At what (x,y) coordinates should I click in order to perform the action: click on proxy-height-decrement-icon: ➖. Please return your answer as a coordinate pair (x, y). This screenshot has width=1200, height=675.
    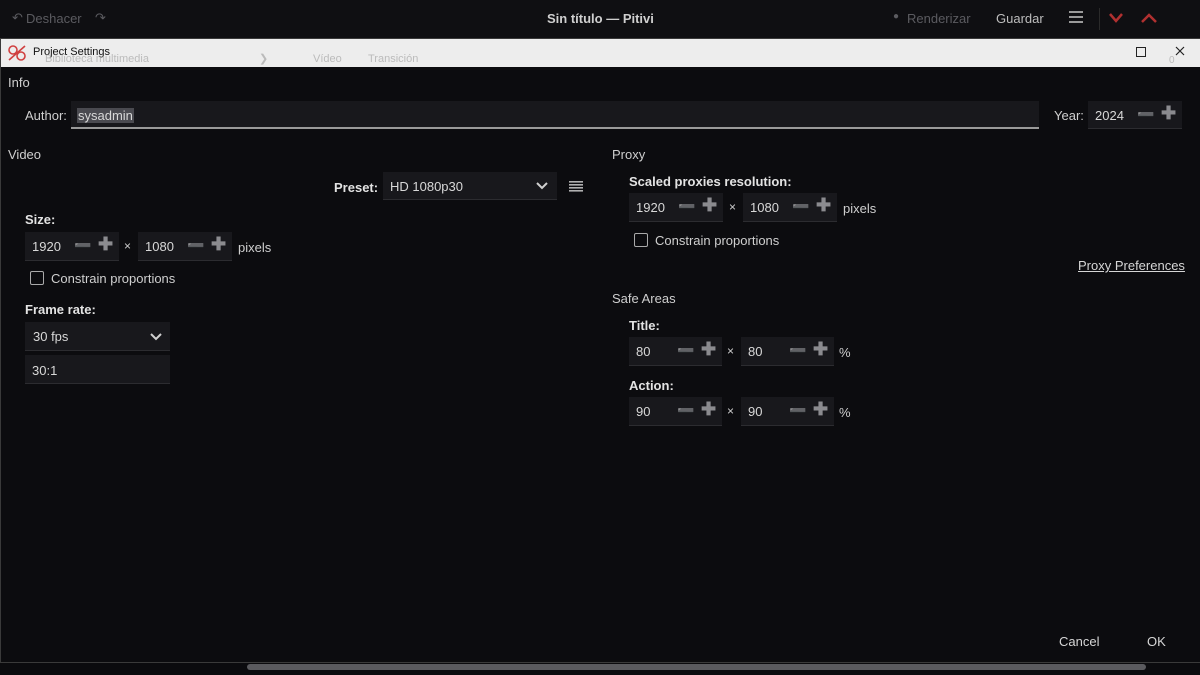
    Looking at the image, I should click on (800, 206).